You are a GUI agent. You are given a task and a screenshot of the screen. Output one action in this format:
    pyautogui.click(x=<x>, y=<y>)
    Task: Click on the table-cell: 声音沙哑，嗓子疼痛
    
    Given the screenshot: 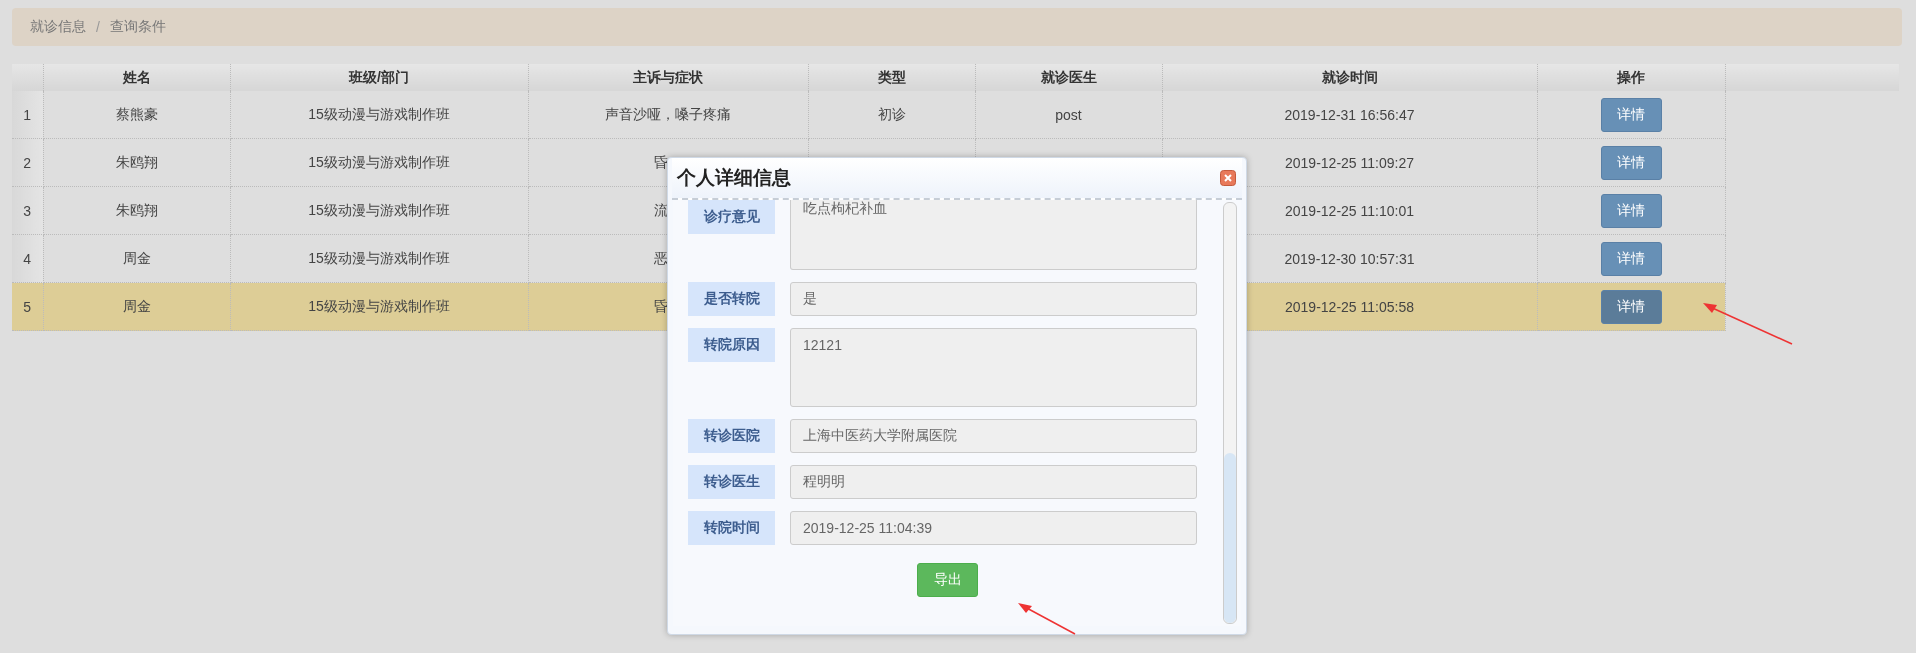 What is the action you would take?
    pyautogui.click(x=668, y=114)
    